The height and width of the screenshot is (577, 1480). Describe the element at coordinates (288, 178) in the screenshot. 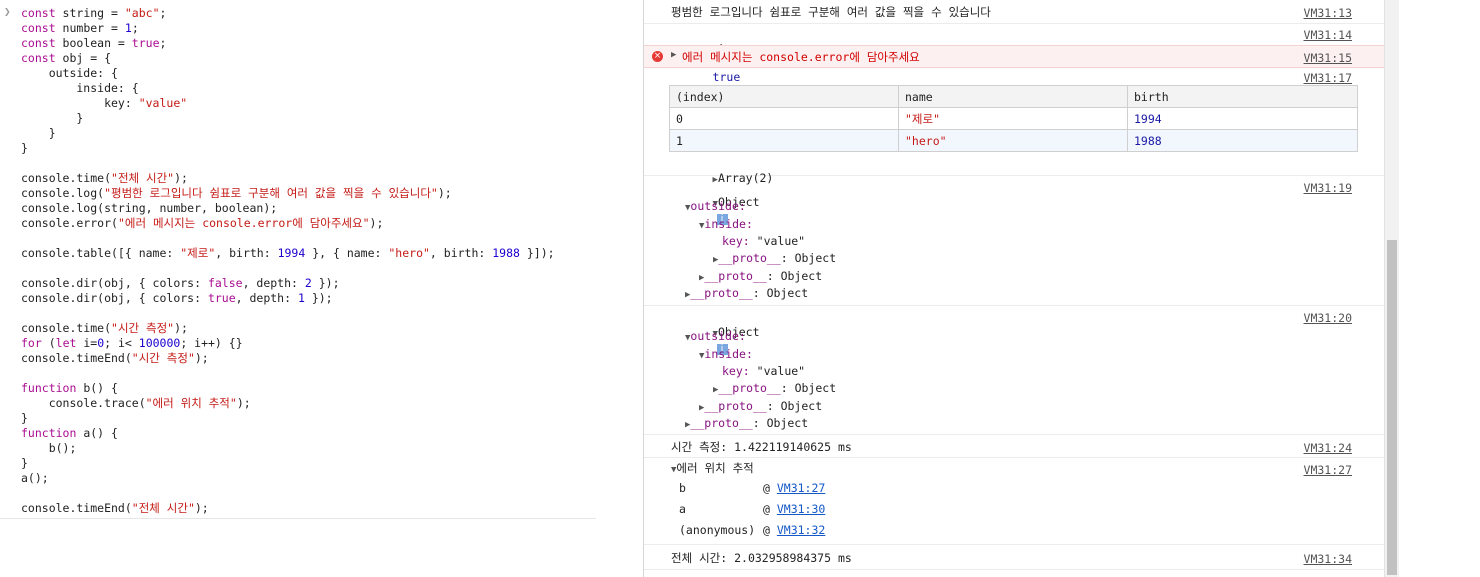

I see `code-line: console.time("전체 시간");` at that location.